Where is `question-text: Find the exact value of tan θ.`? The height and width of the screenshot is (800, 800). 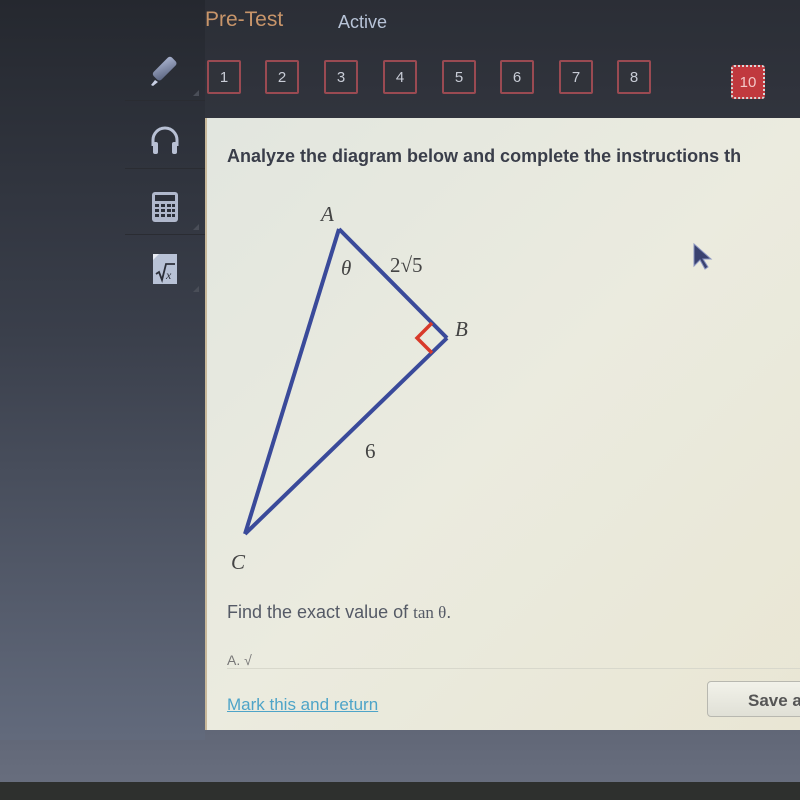
question-text: Find the exact value of tan θ. is located at coordinates (339, 612).